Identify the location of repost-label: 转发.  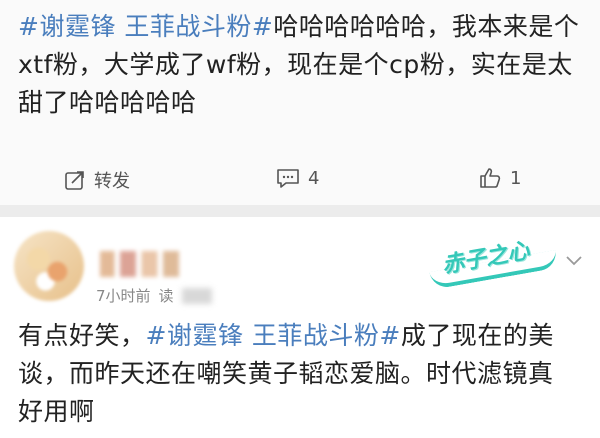
(112, 181).